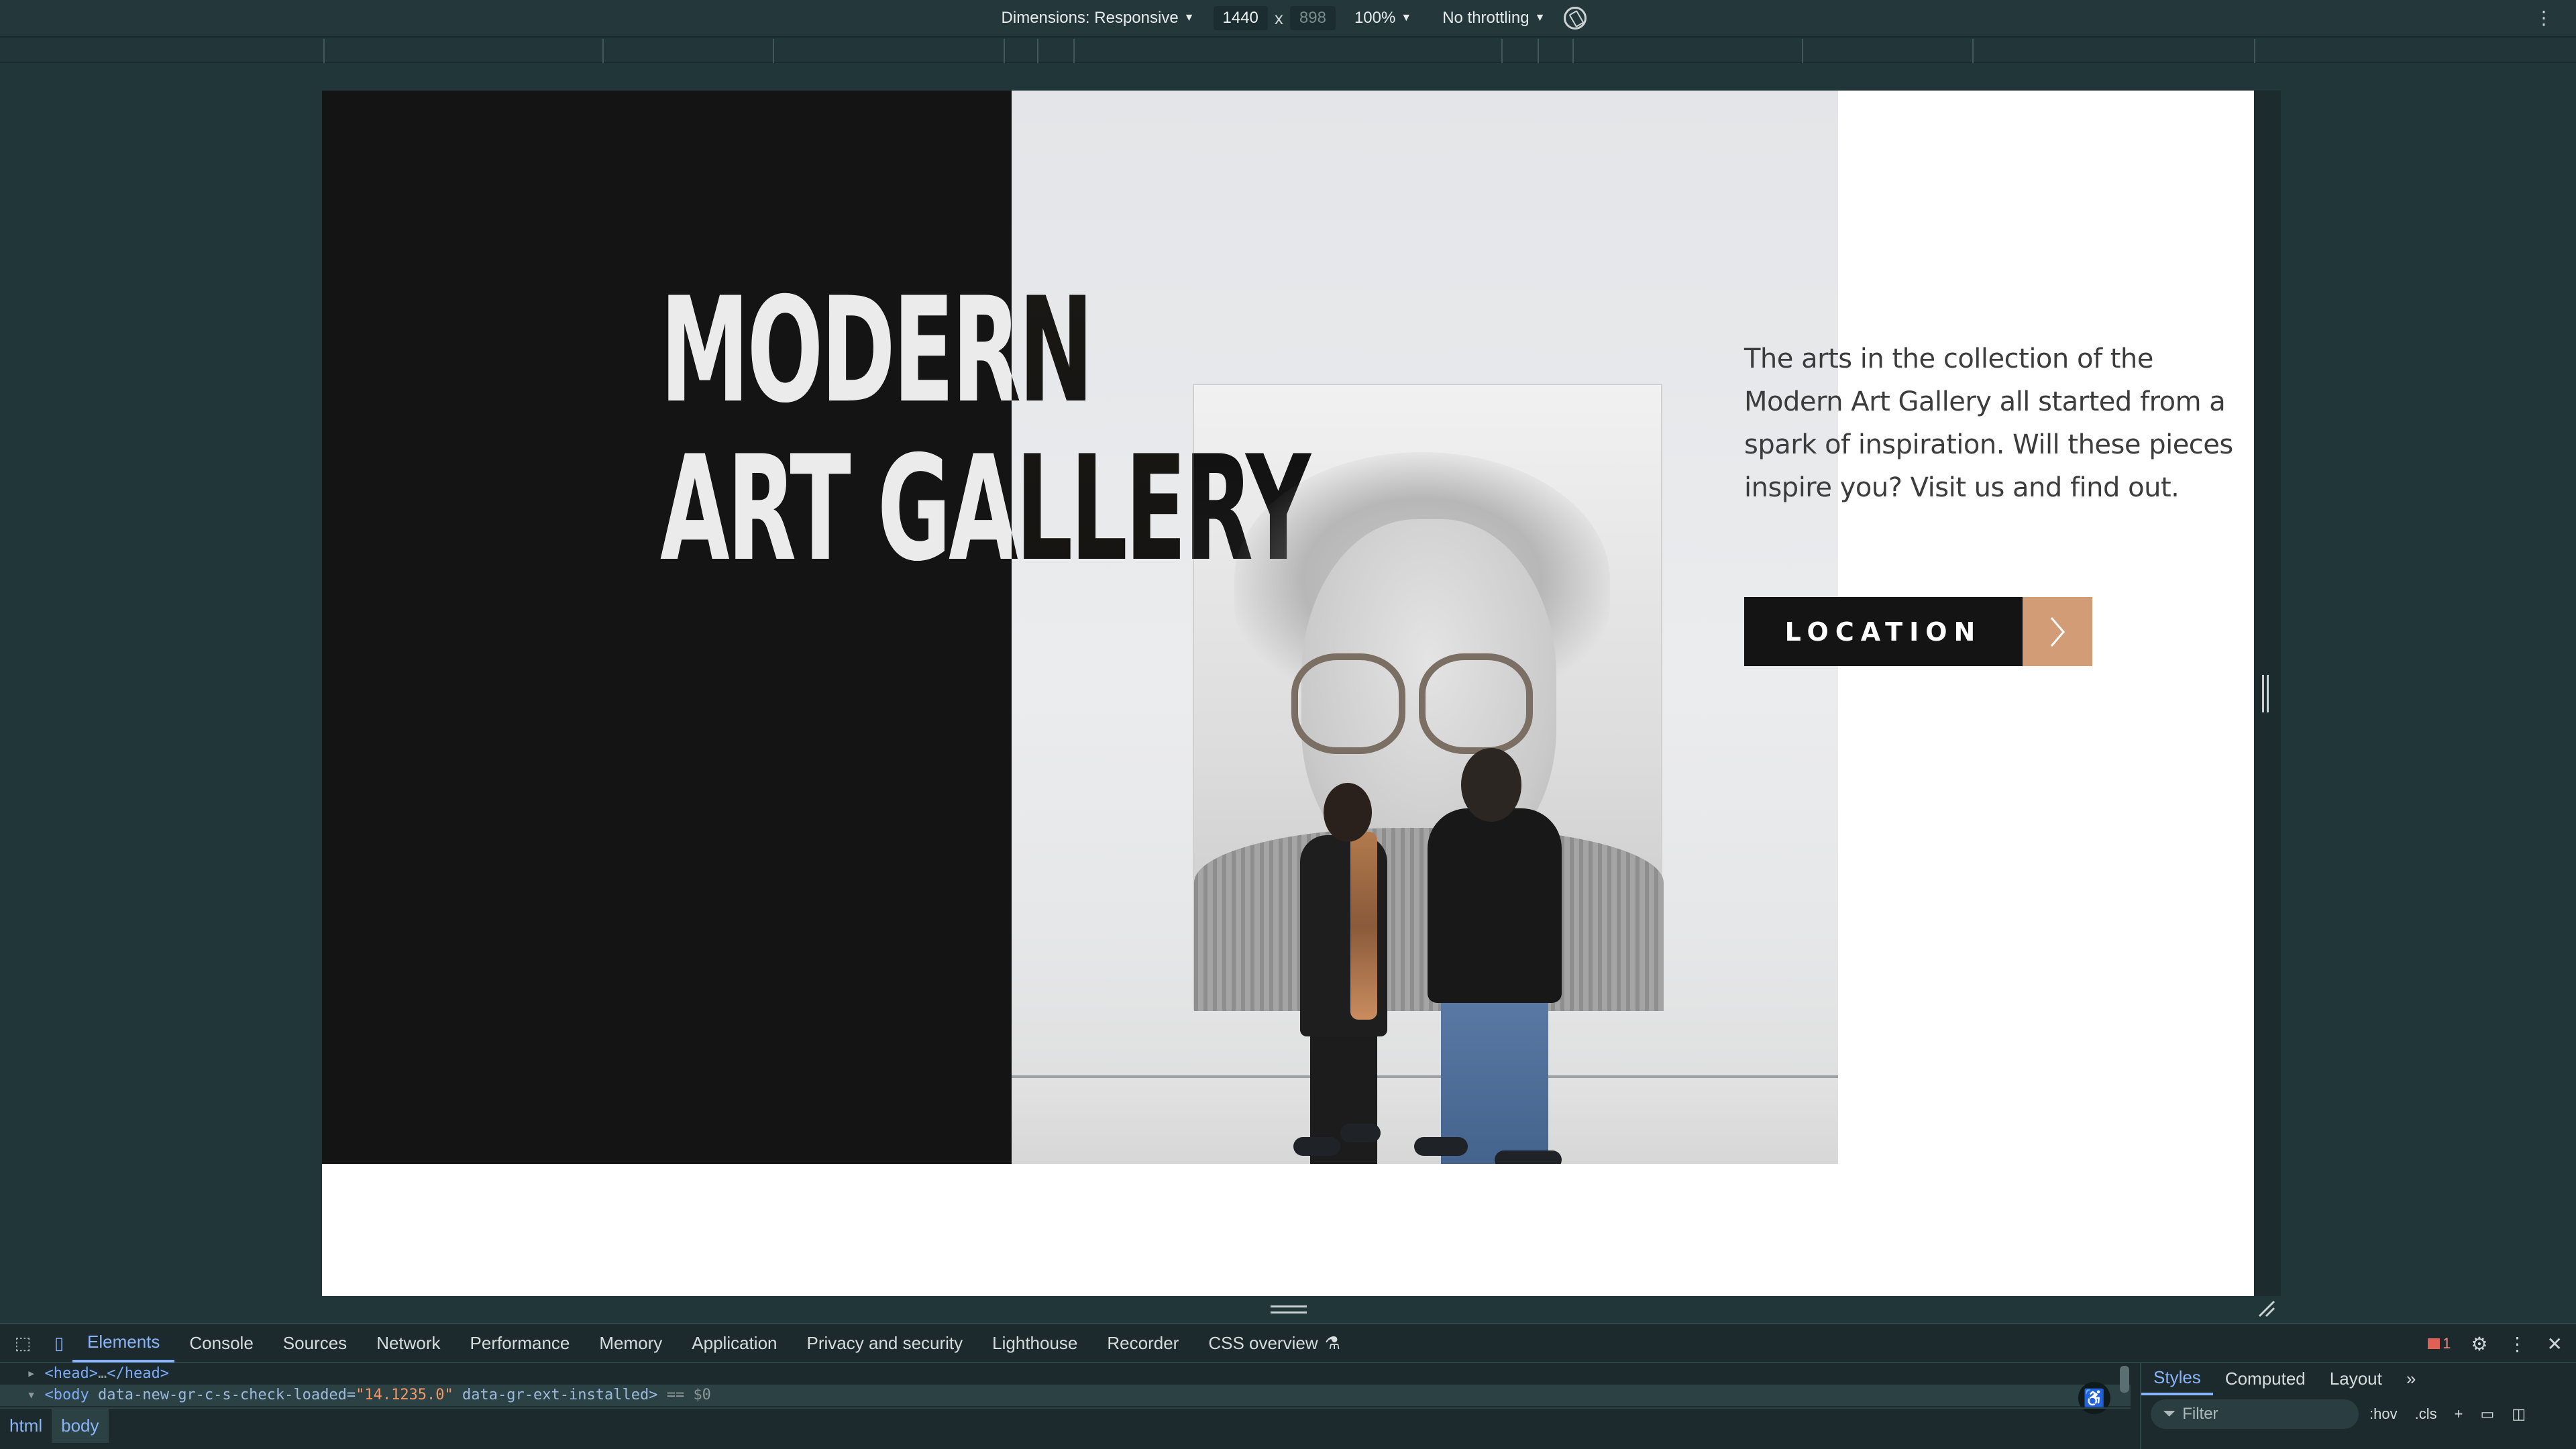  I want to click on styles-toolbar: :hov .cls + ▭ ◫, so click(2447, 1414).